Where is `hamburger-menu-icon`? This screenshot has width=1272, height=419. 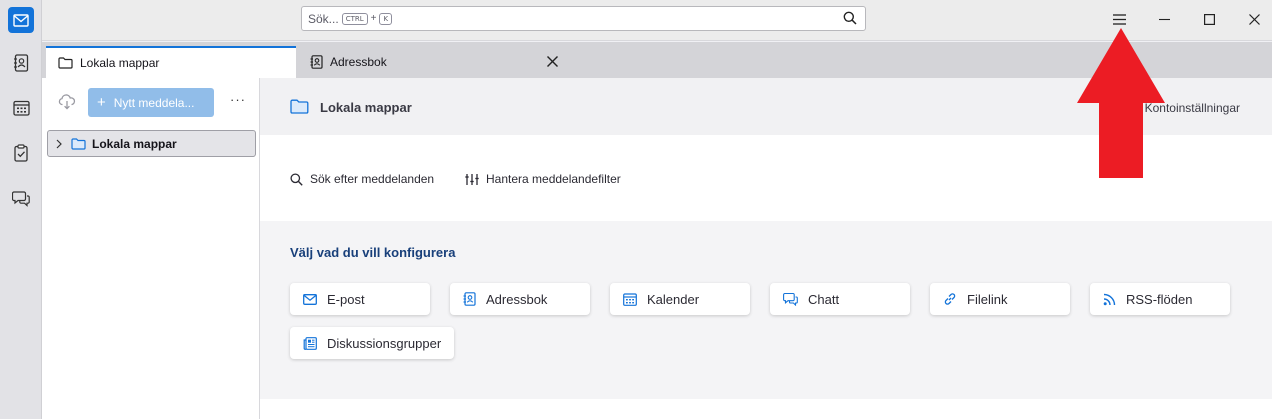
hamburger-menu-icon is located at coordinates (1119, 19).